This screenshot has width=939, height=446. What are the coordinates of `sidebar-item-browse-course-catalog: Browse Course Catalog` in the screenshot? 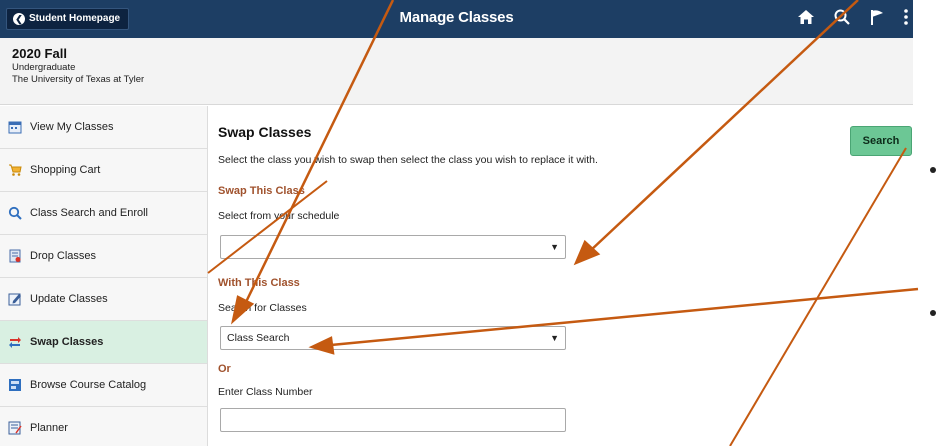 It's located at (103, 385).